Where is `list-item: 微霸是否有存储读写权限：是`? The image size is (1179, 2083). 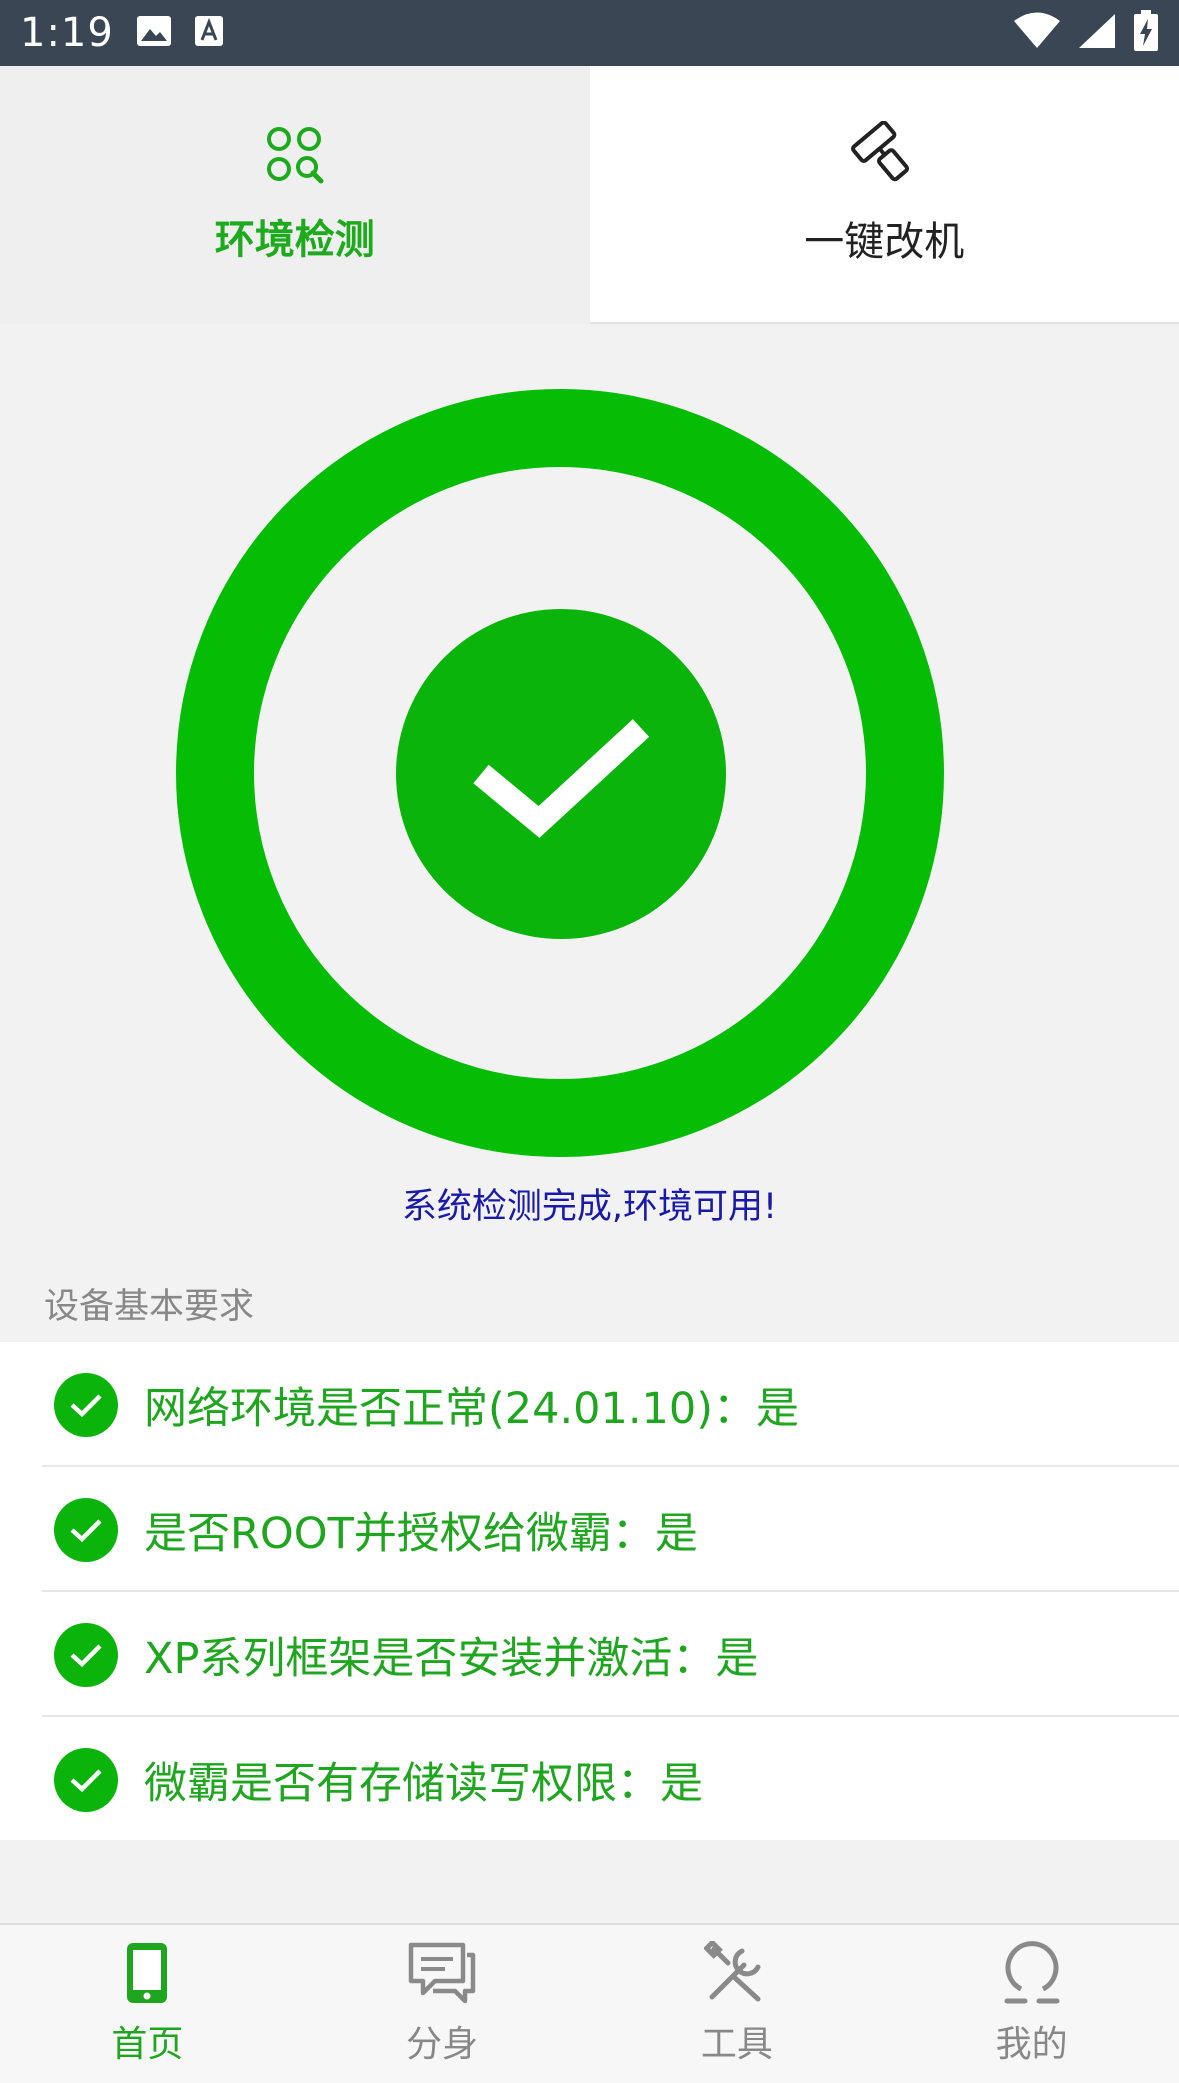 list-item: 微霸是否有存储读写权限：是 is located at coordinates (589, 1779).